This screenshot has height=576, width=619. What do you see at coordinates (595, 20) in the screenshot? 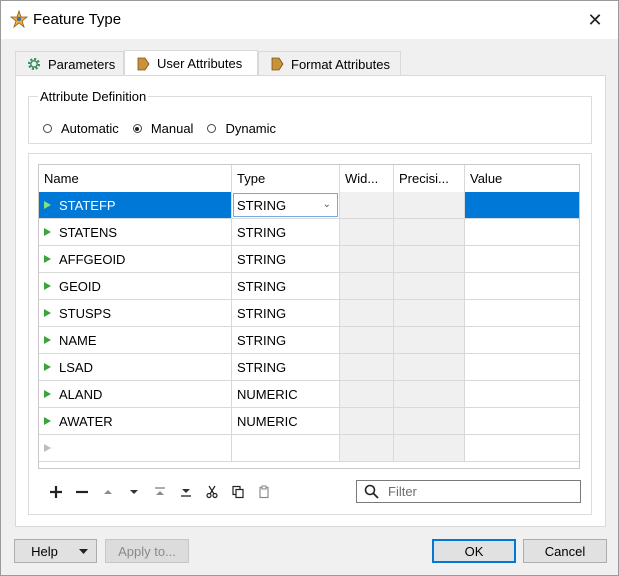
I see `close-button: ✕` at bounding box center [595, 20].